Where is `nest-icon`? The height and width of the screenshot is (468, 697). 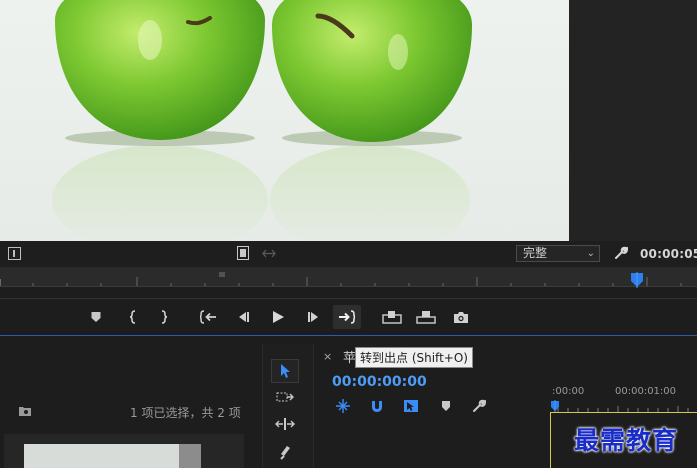 nest-icon is located at coordinates (343, 406).